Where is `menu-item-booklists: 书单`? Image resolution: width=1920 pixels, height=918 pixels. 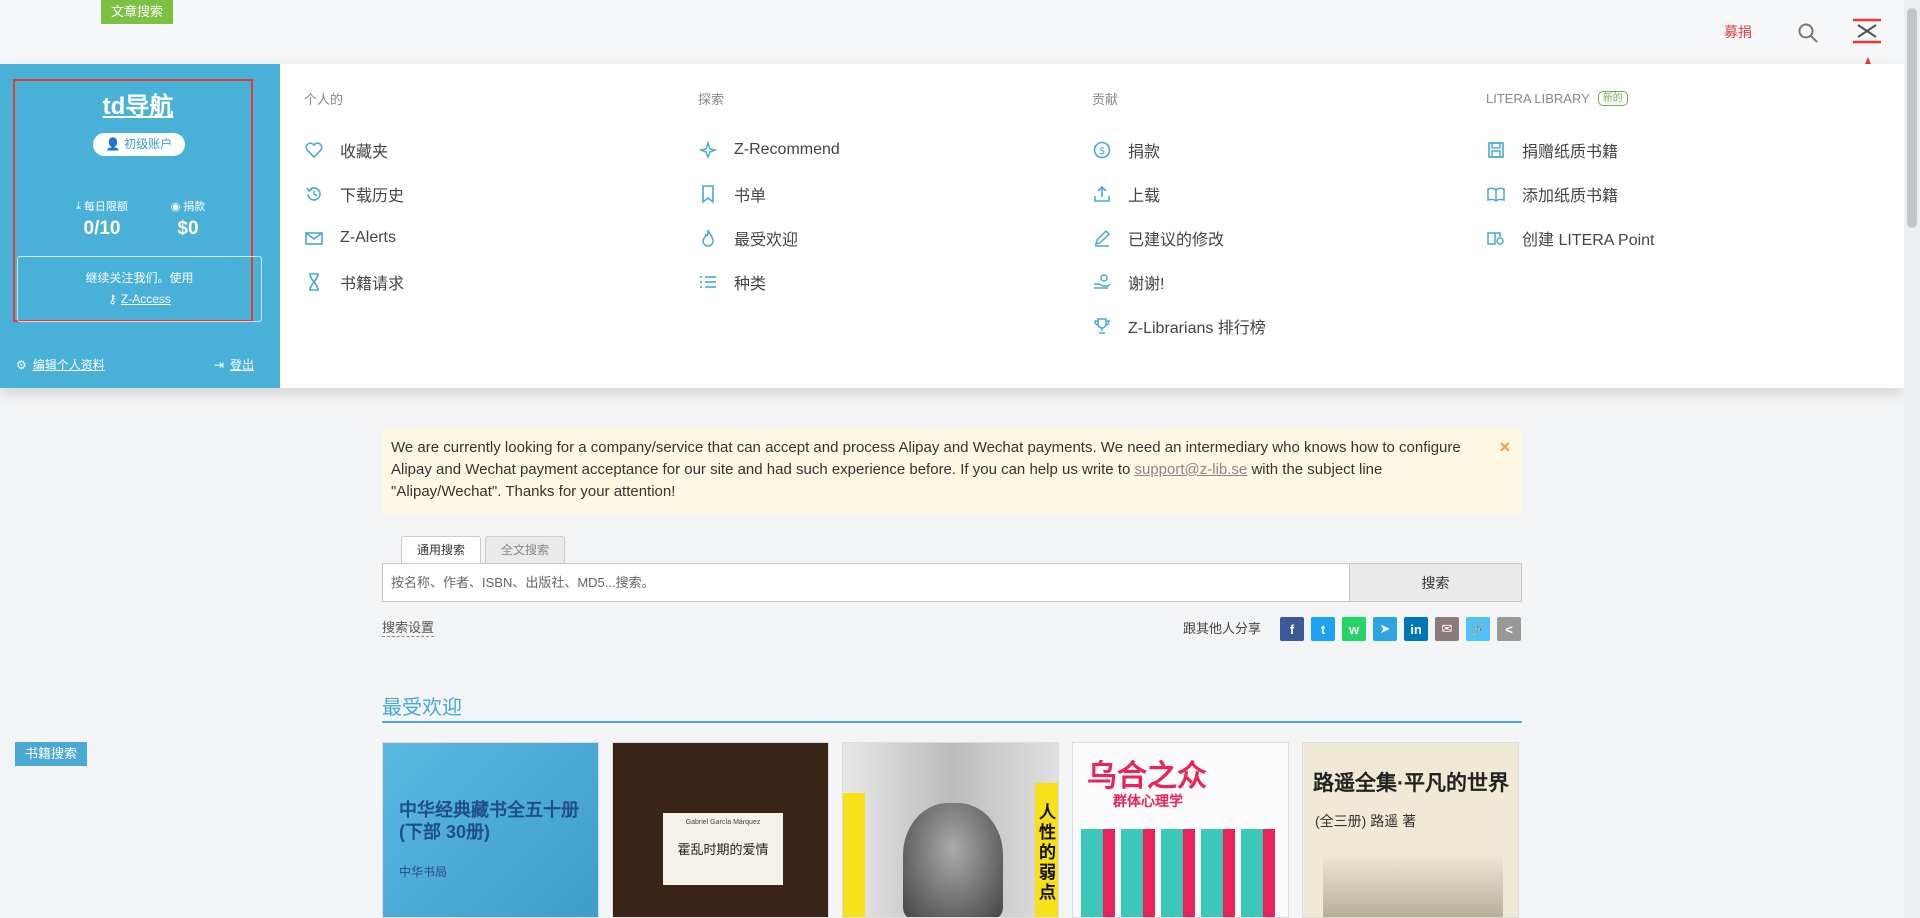 menu-item-booklists: 书单 is located at coordinates (769, 194).